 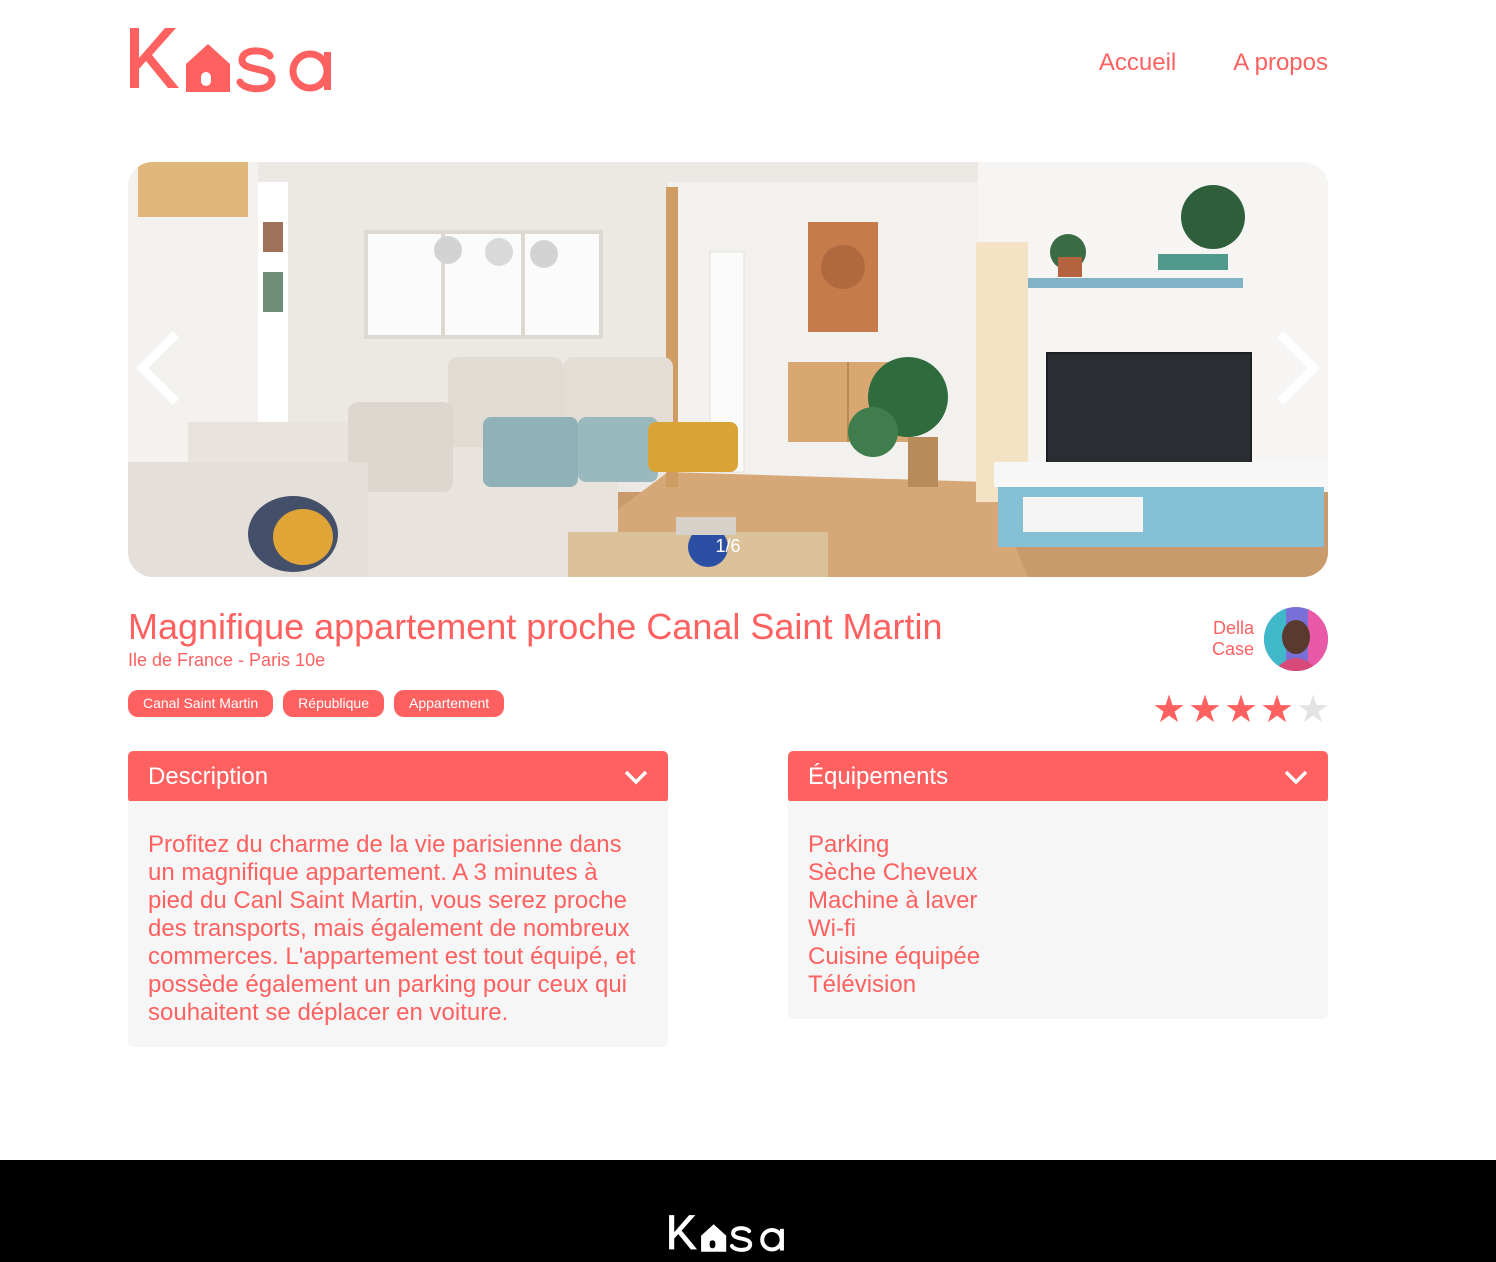 What do you see at coordinates (208, 776) in the screenshot?
I see `description-label: Description` at bounding box center [208, 776].